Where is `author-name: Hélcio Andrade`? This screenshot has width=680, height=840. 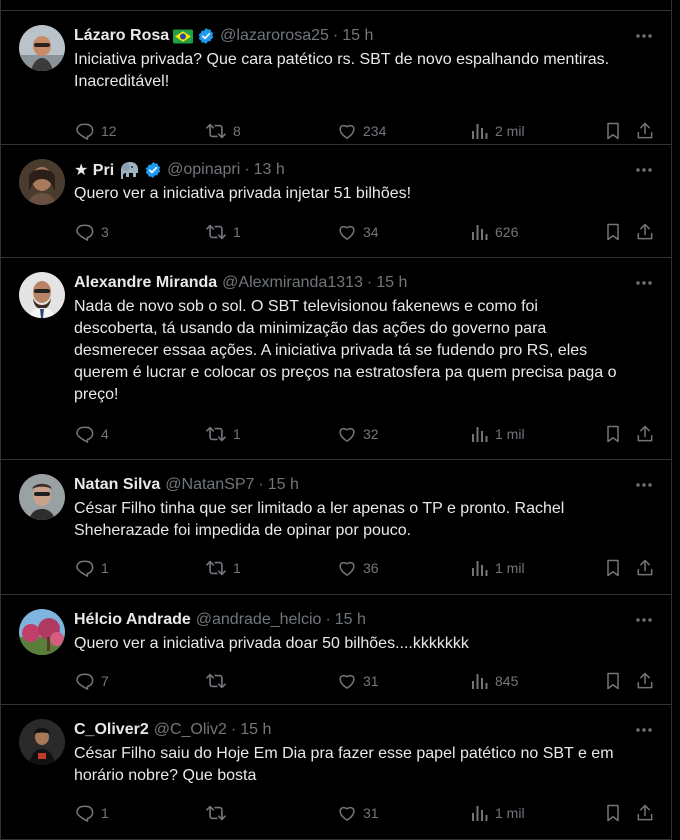 author-name: Hélcio Andrade is located at coordinates (132, 620).